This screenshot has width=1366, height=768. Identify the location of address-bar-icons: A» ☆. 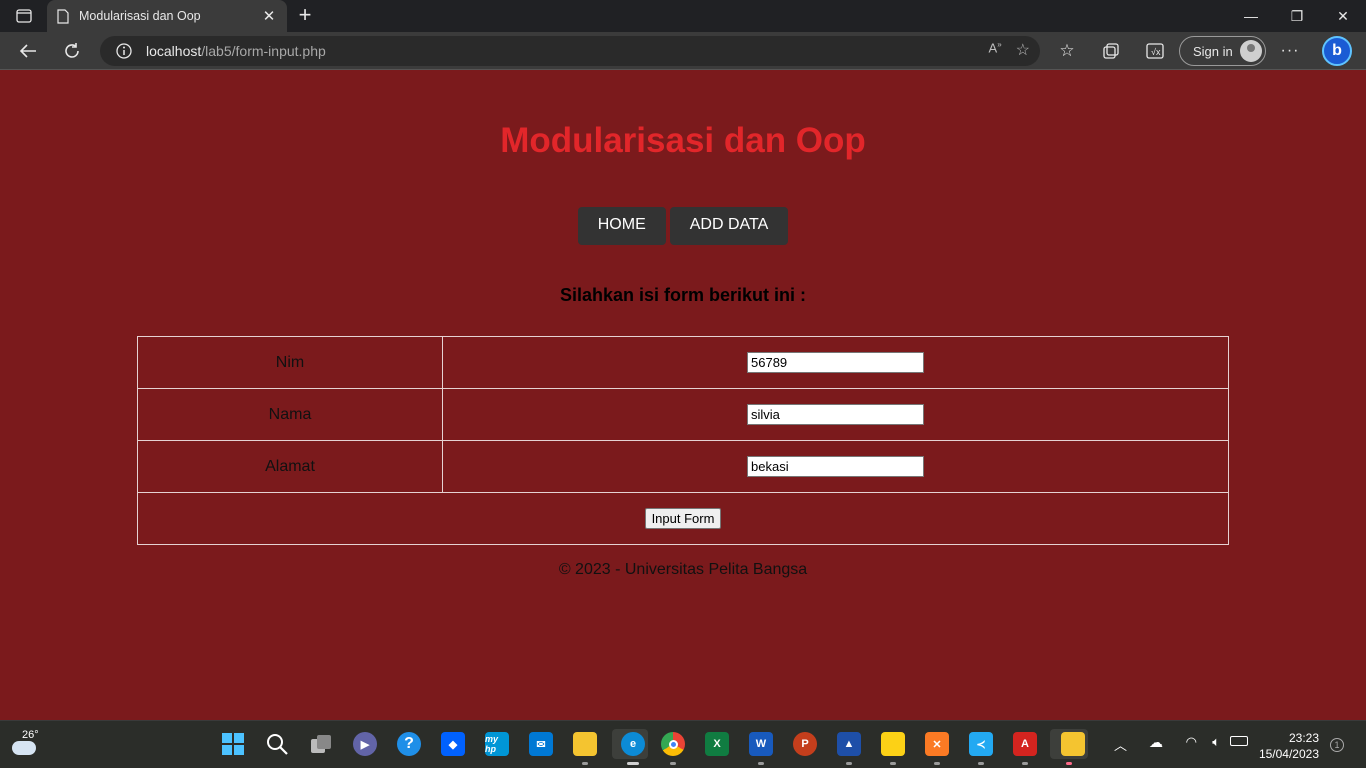
(1009, 50).